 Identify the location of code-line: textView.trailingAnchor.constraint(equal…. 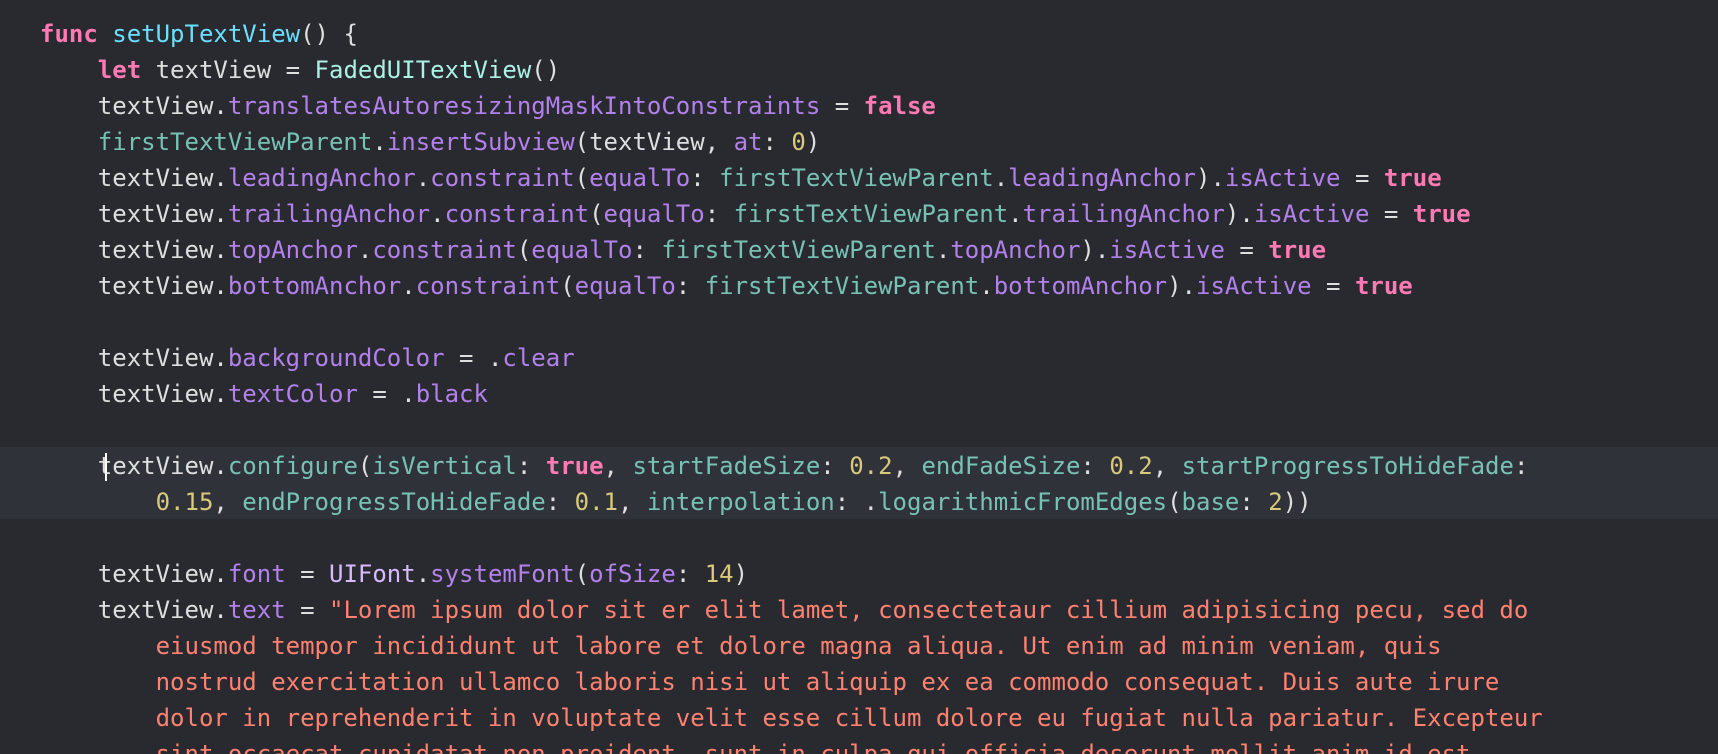
(879, 214).